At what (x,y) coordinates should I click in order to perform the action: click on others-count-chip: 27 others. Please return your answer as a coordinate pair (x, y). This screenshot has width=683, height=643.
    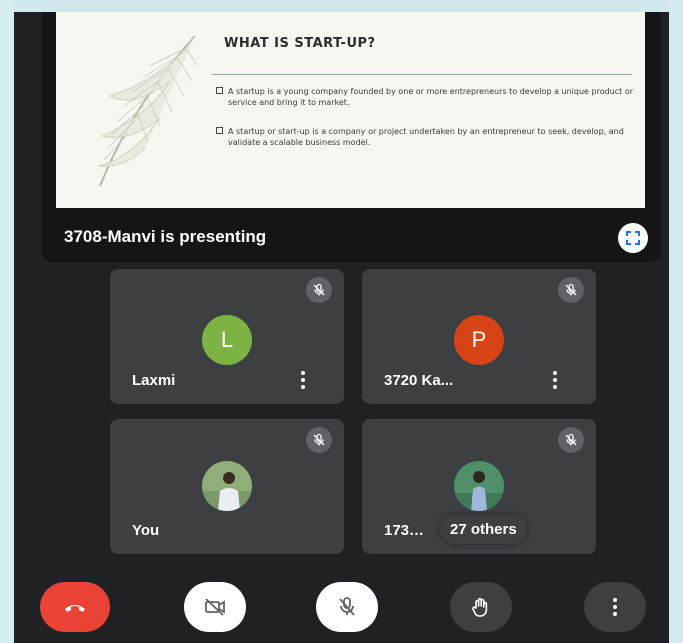
    Looking at the image, I should click on (483, 529).